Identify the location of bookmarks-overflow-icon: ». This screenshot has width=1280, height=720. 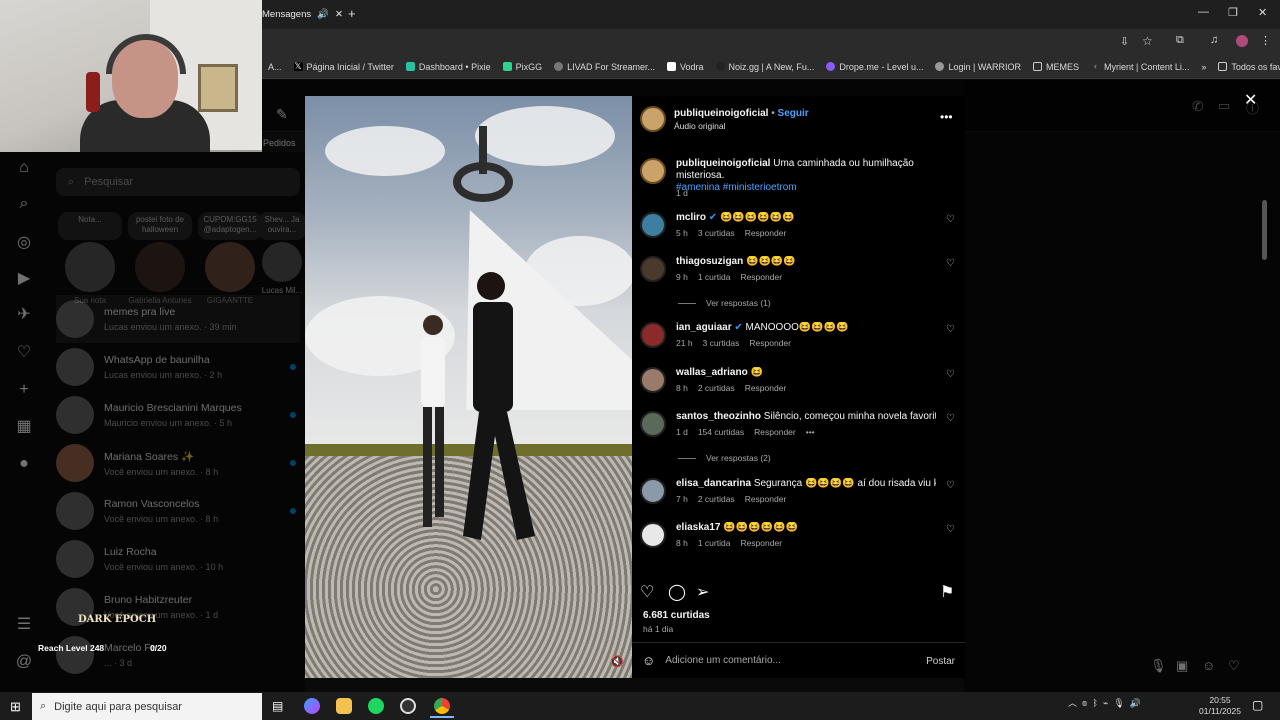
(1203, 67).